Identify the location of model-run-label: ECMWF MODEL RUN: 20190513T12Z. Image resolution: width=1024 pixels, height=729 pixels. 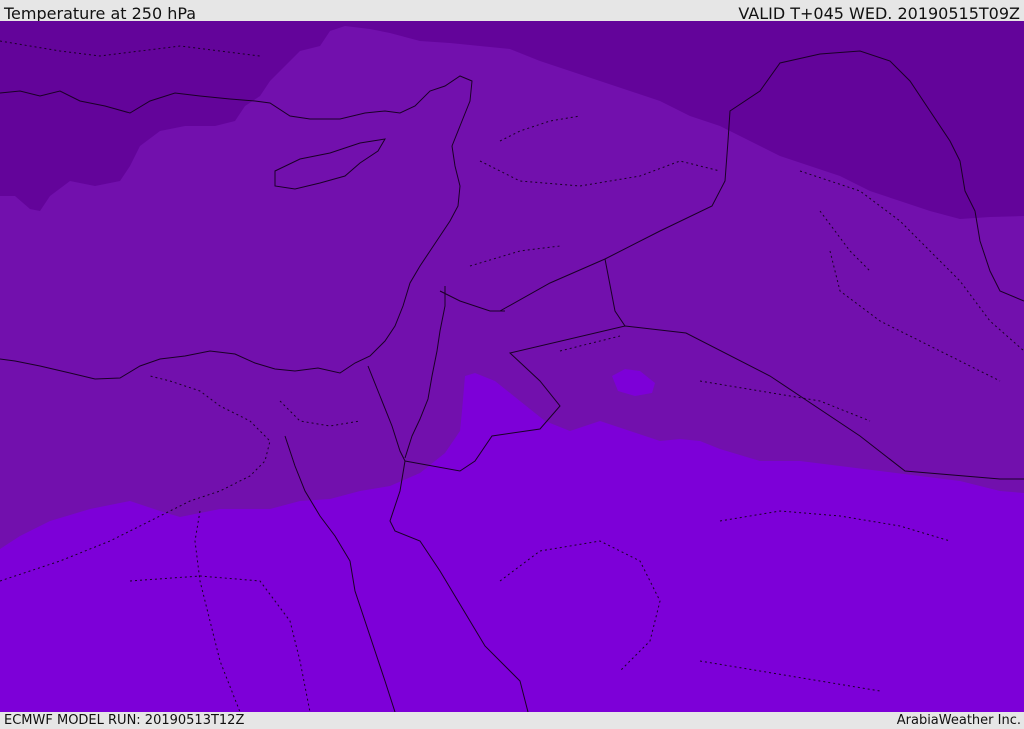
(124, 720).